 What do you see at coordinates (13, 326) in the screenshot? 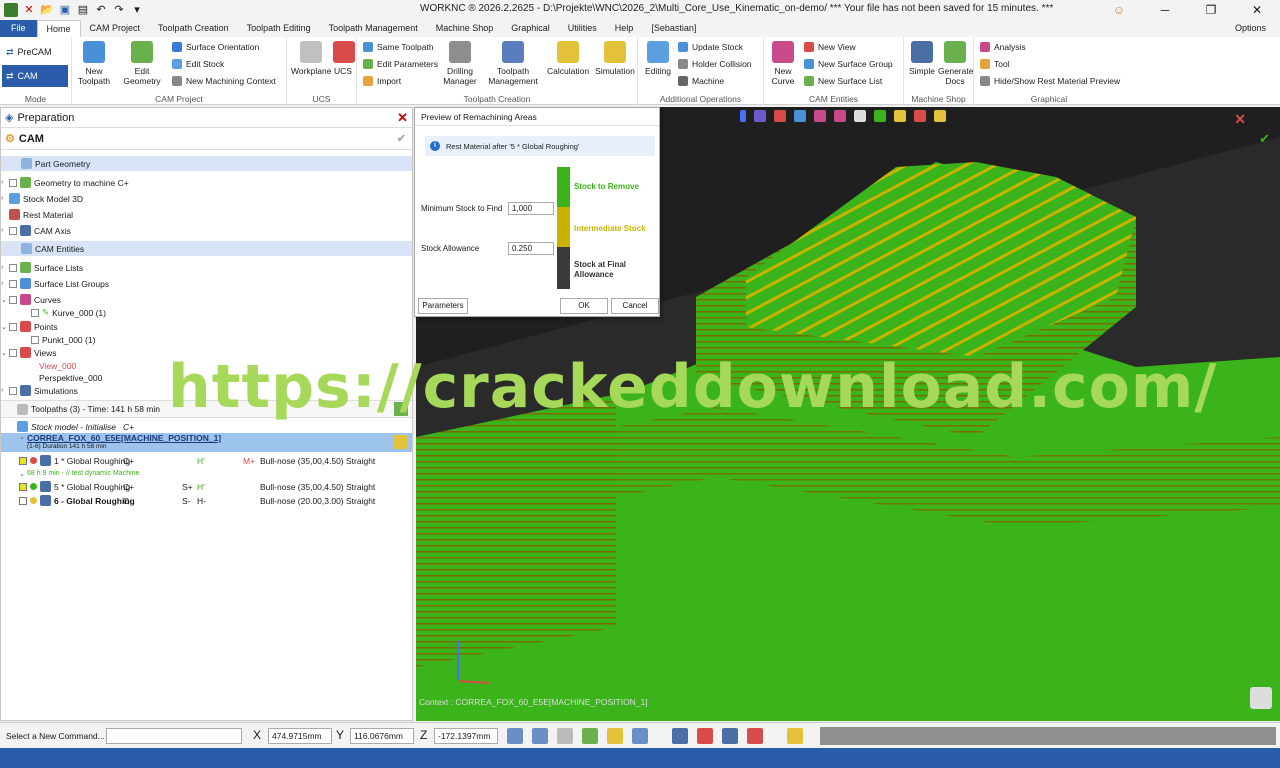
I see `points-checkbox` at bounding box center [13, 326].